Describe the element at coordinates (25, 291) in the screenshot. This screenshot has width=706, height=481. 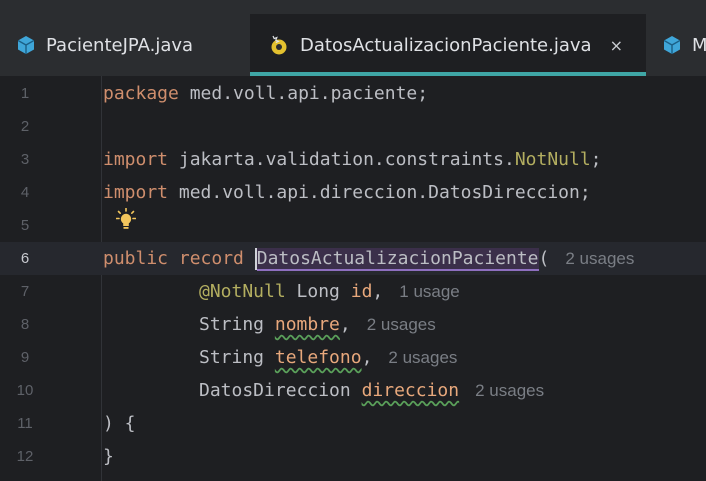
I see `line-number: 7` at that location.